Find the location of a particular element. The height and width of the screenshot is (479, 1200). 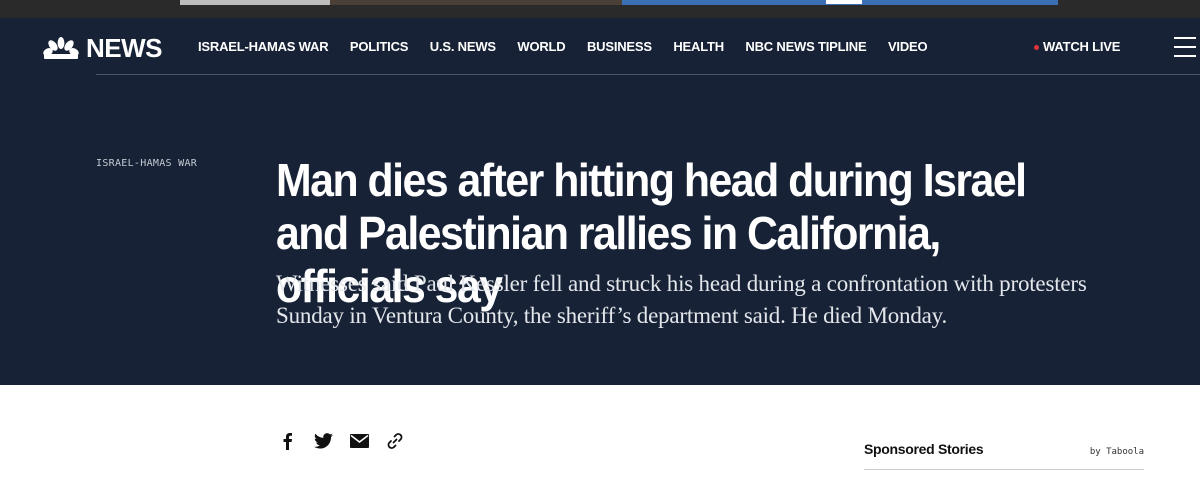

watch-live-label: WATCH LIVE is located at coordinates (1082, 46).